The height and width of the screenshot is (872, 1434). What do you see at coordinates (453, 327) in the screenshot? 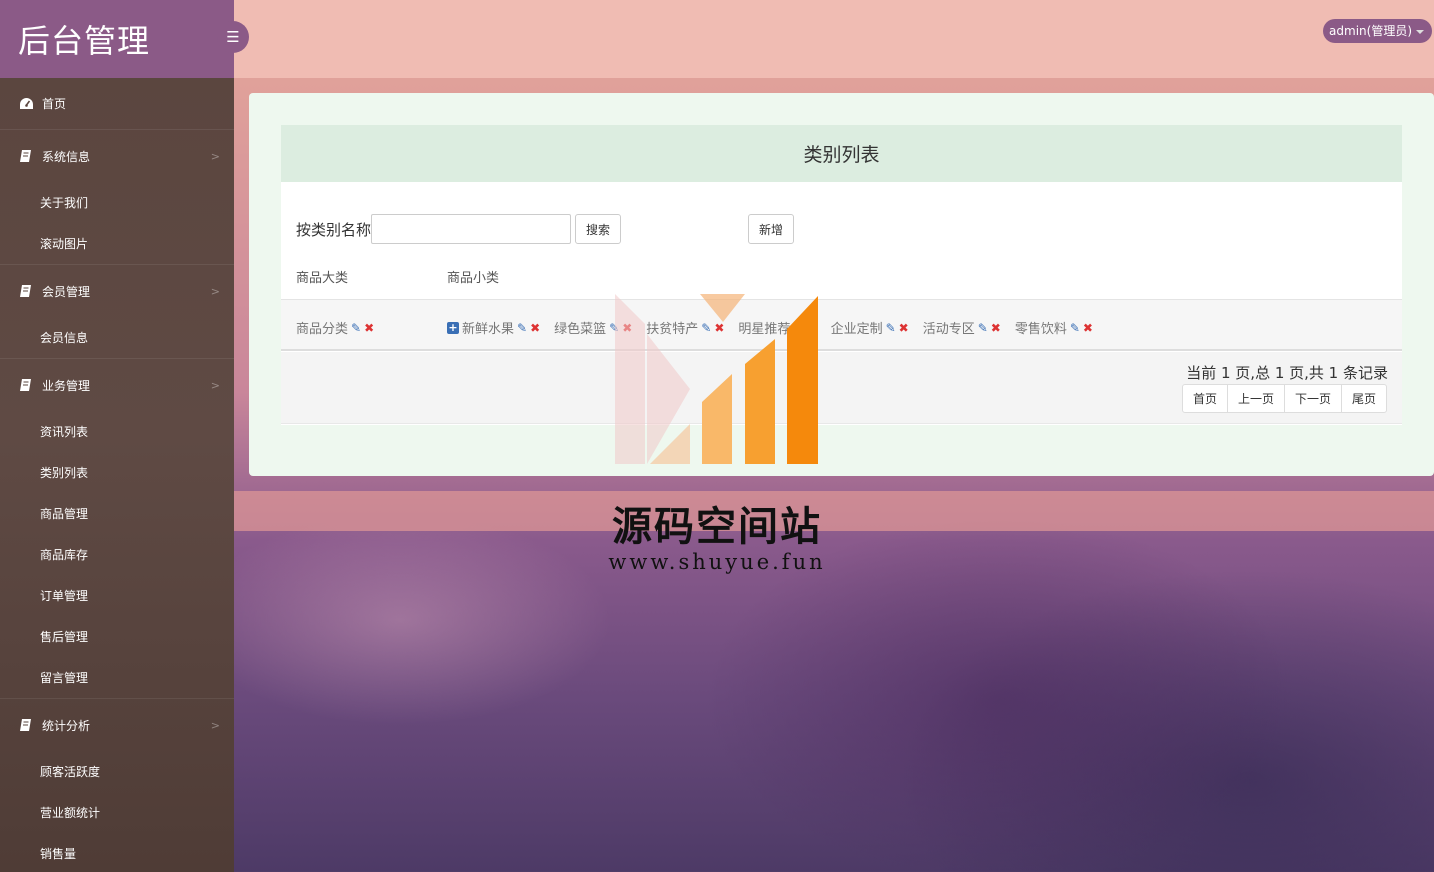
I see `plus-square-icon: +` at bounding box center [453, 327].